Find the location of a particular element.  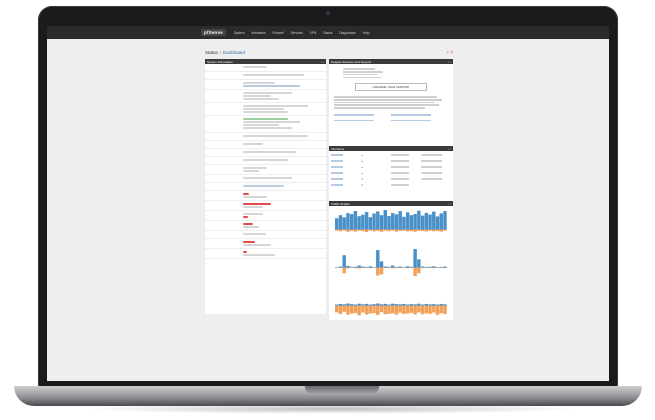

system-information-panel: System Information ▪ ▪ is located at coordinates (265, 186).